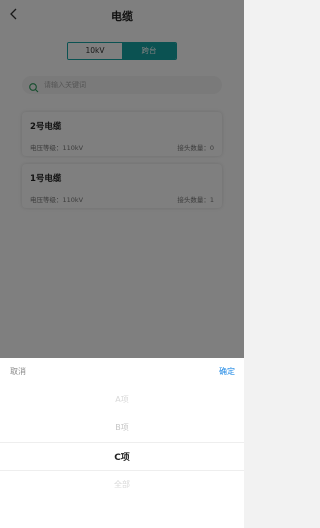 The width and height of the screenshot is (320, 528). I want to click on confirm-button: 确定, so click(227, 371).